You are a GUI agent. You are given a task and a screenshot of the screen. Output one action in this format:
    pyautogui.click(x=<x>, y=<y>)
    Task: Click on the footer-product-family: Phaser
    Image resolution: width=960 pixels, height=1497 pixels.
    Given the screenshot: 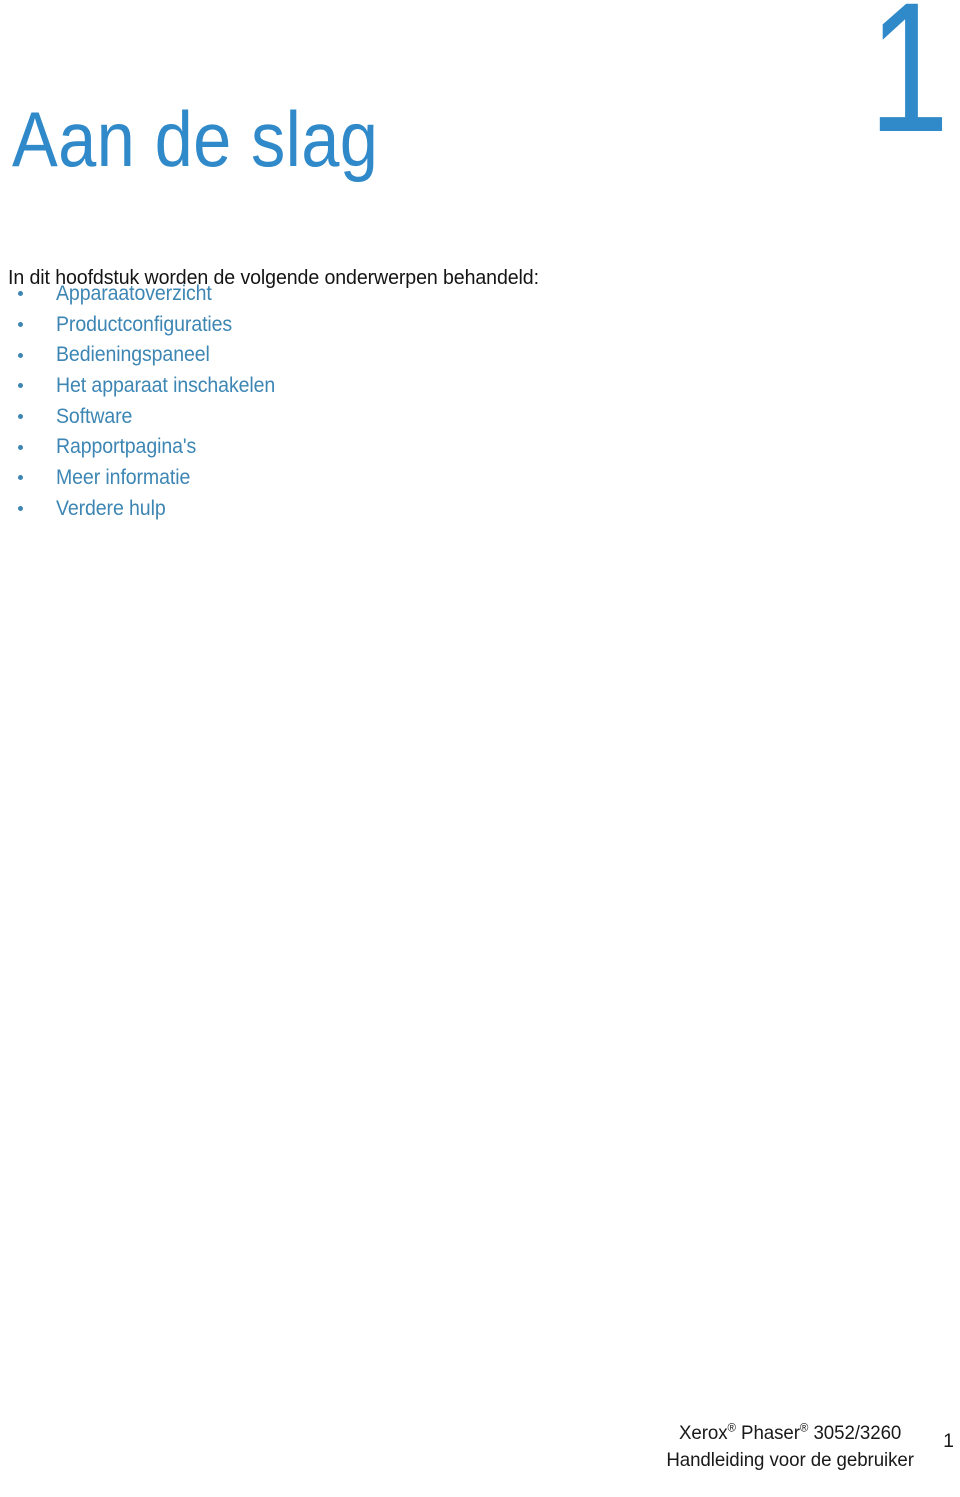 What is the action you would take?
    pyautogui.click(x=767, y=1432)
    